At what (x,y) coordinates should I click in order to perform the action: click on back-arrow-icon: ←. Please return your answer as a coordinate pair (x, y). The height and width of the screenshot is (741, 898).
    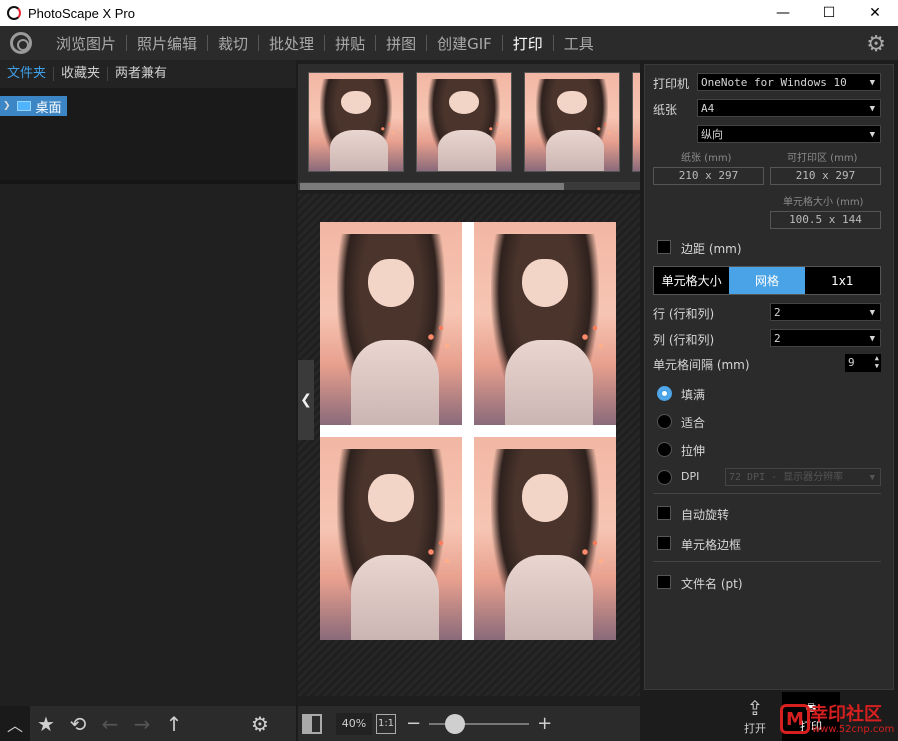
    Looking at the image, I should click on (110, 724).